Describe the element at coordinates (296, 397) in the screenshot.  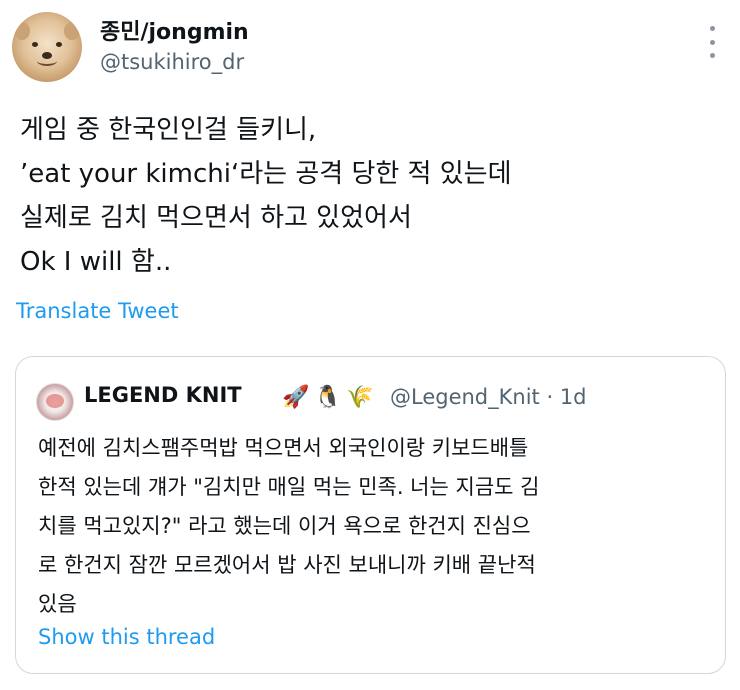
I see `rocket-icon: 🚀` at that location.